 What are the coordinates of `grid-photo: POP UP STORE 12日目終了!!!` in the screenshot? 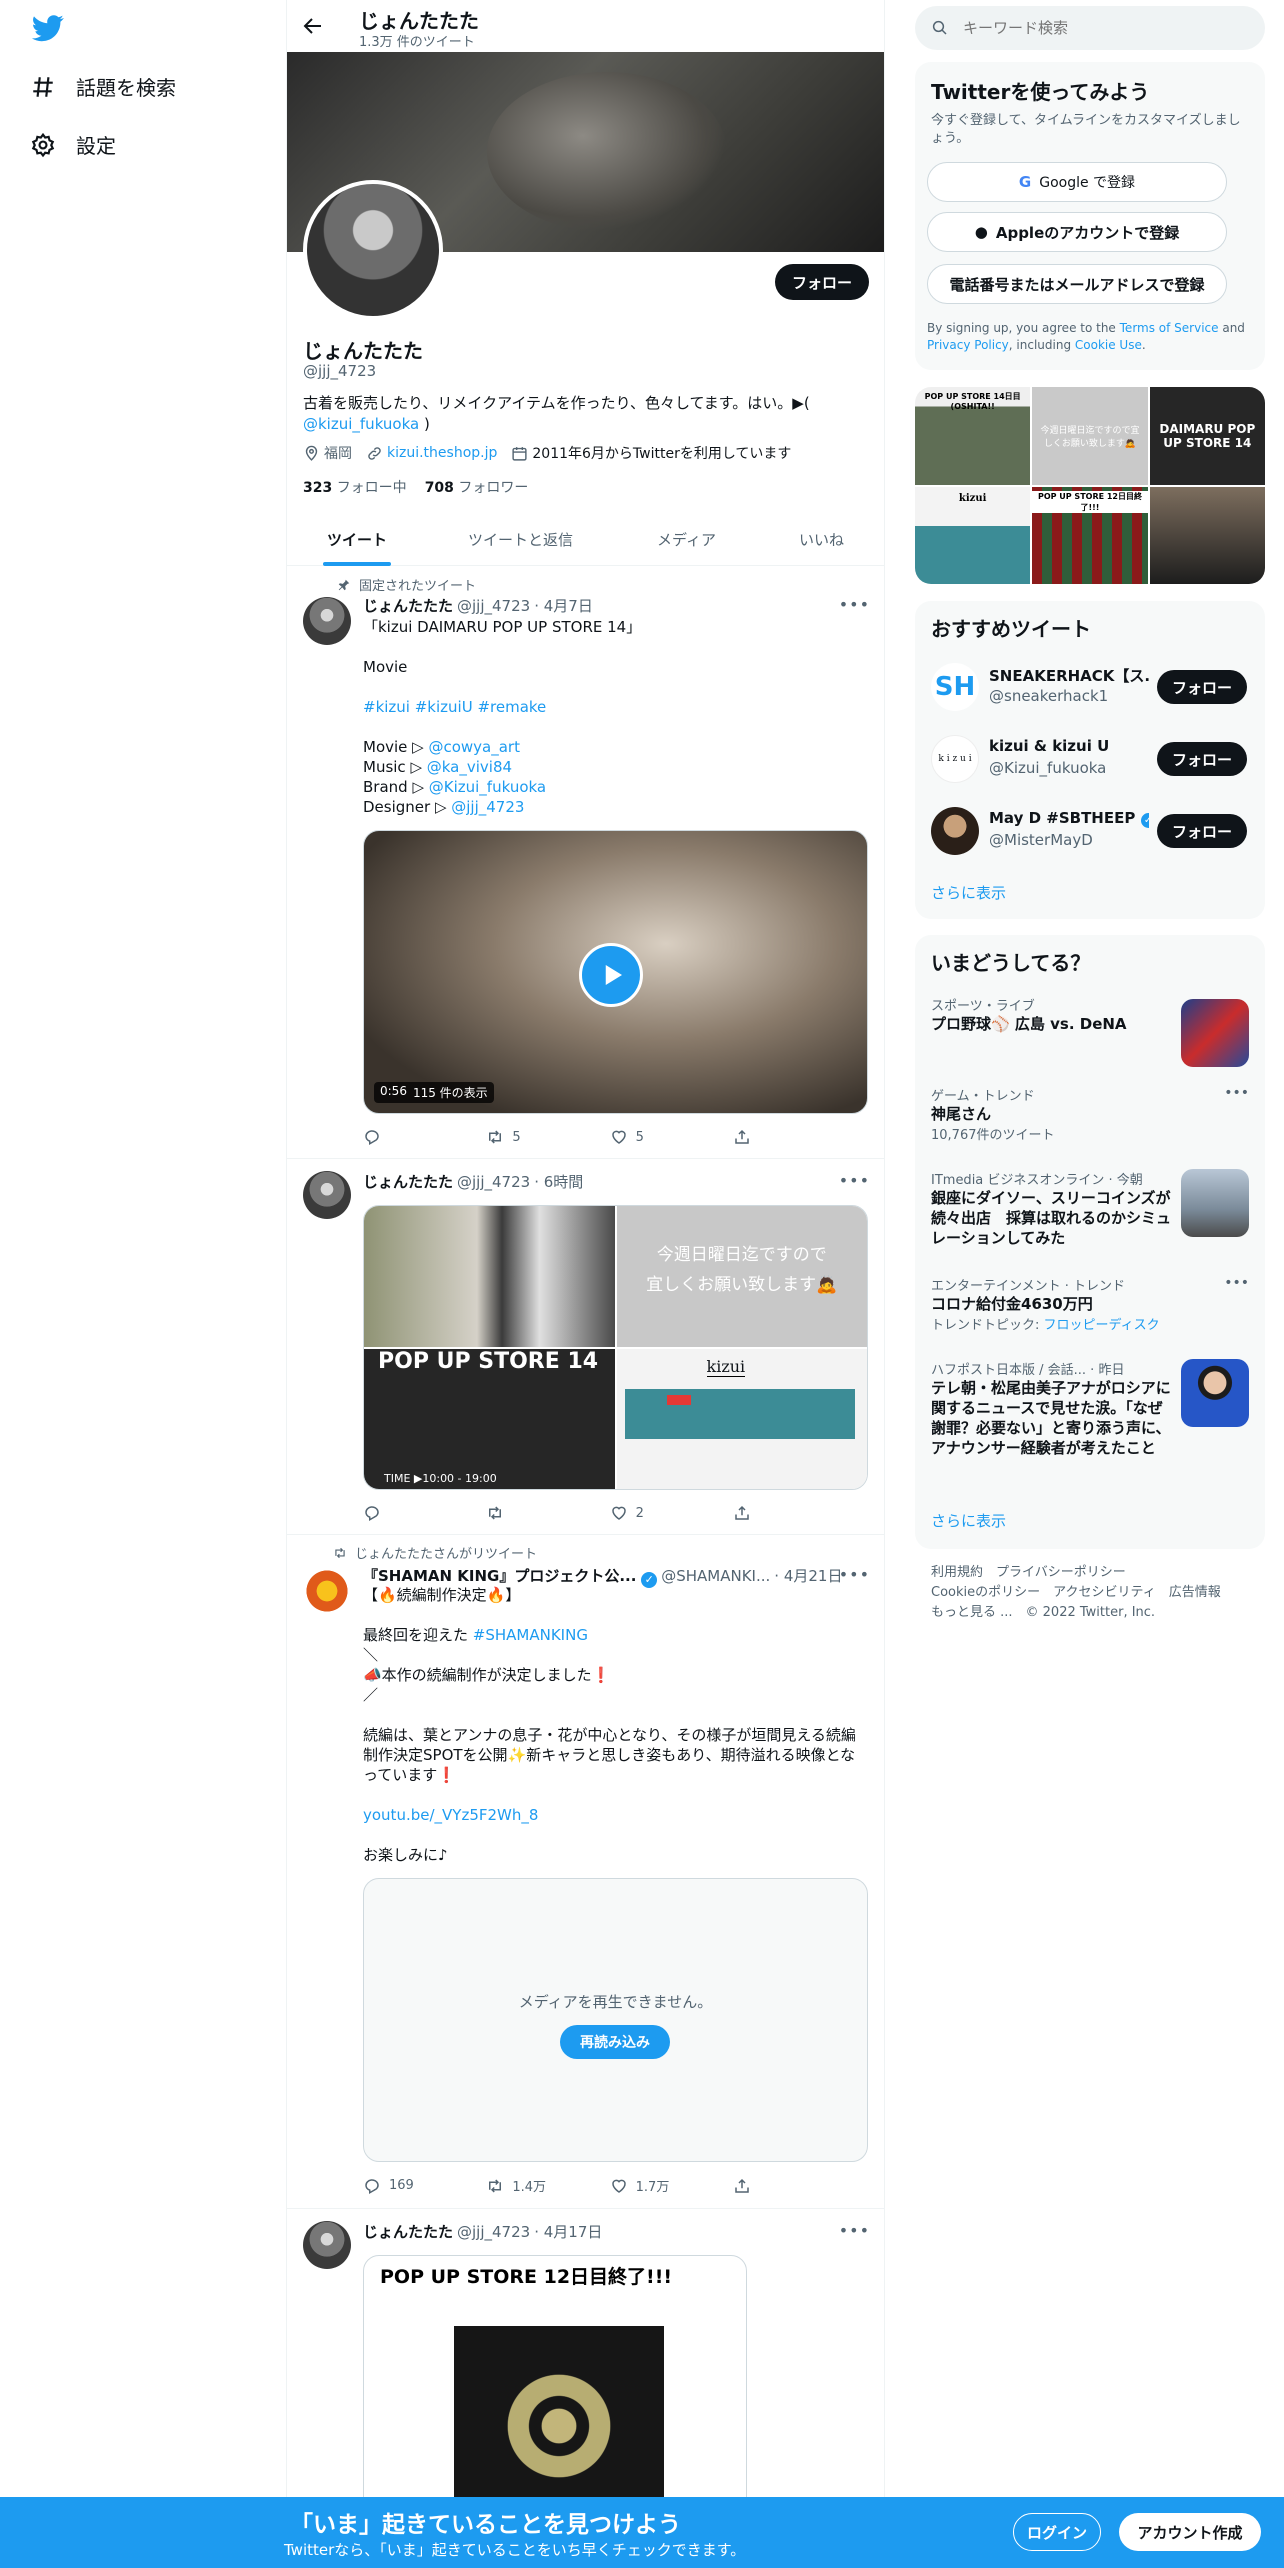 It's located at (1090, 535).